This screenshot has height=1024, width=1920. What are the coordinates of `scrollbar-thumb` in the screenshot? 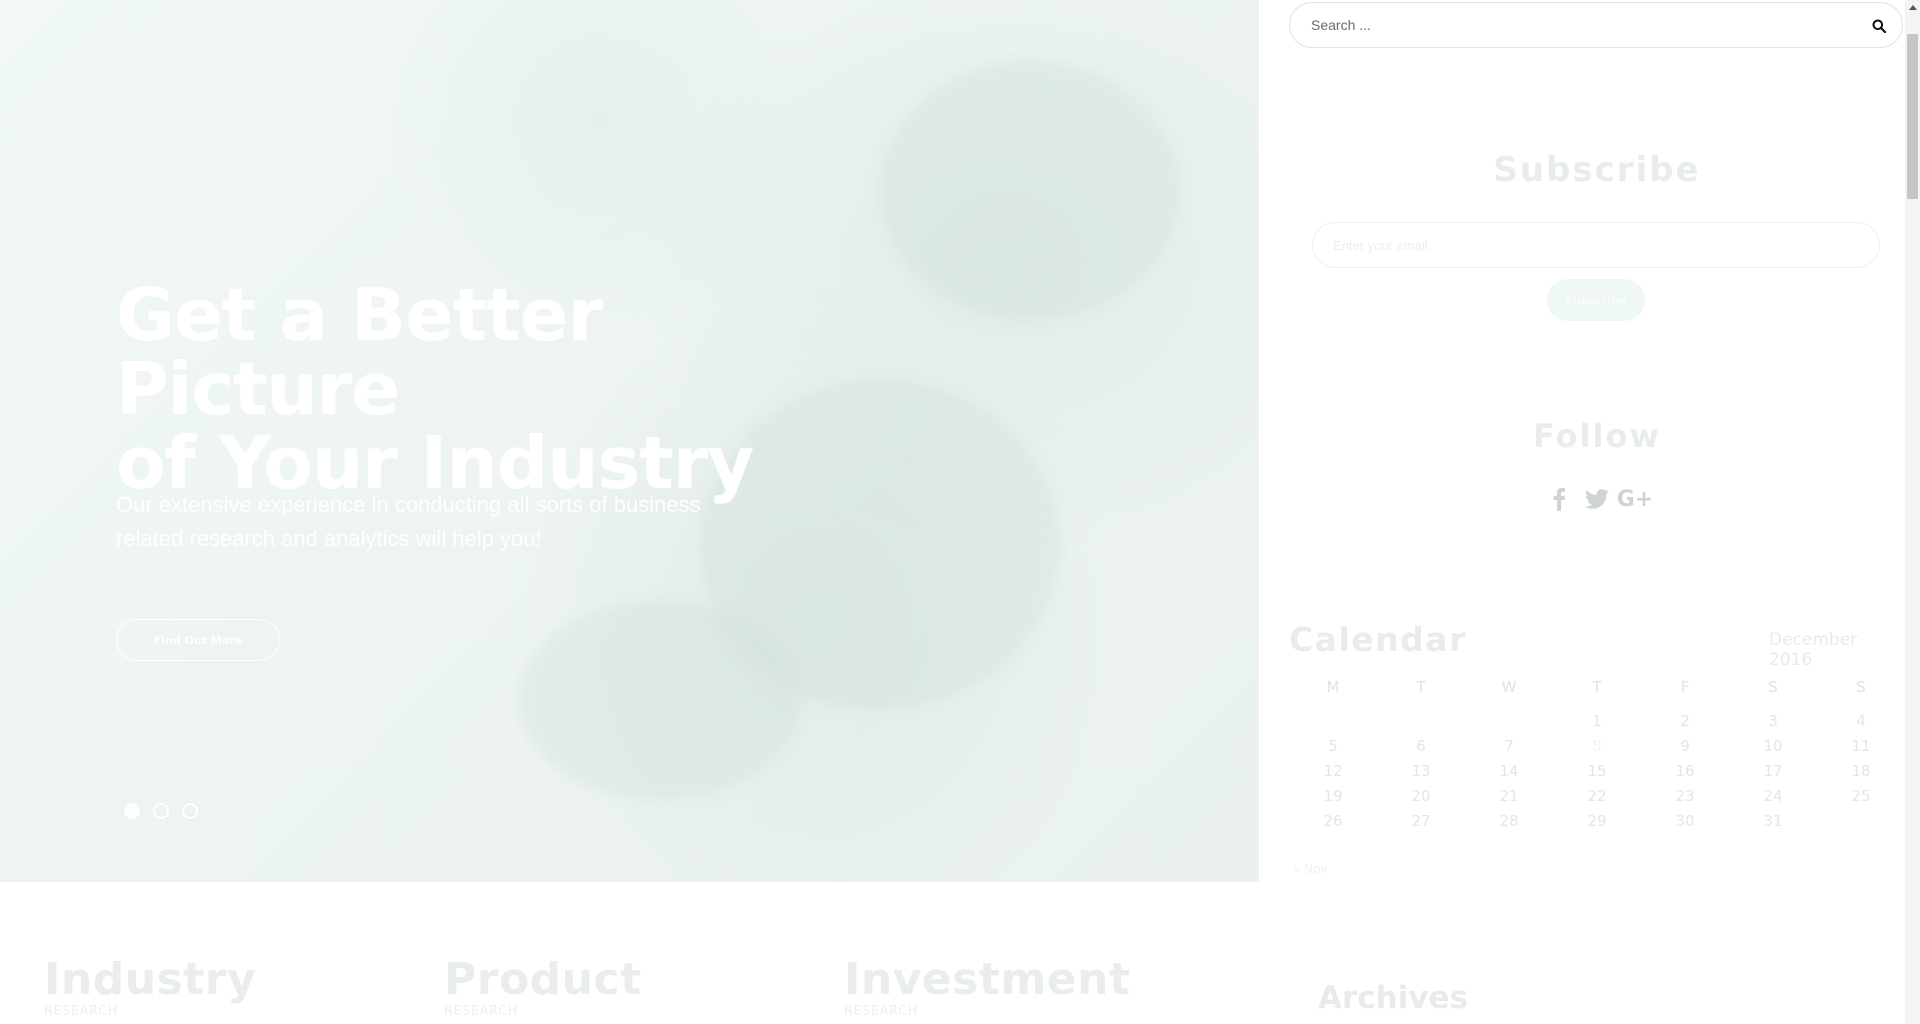 It's located at (1912, 116).